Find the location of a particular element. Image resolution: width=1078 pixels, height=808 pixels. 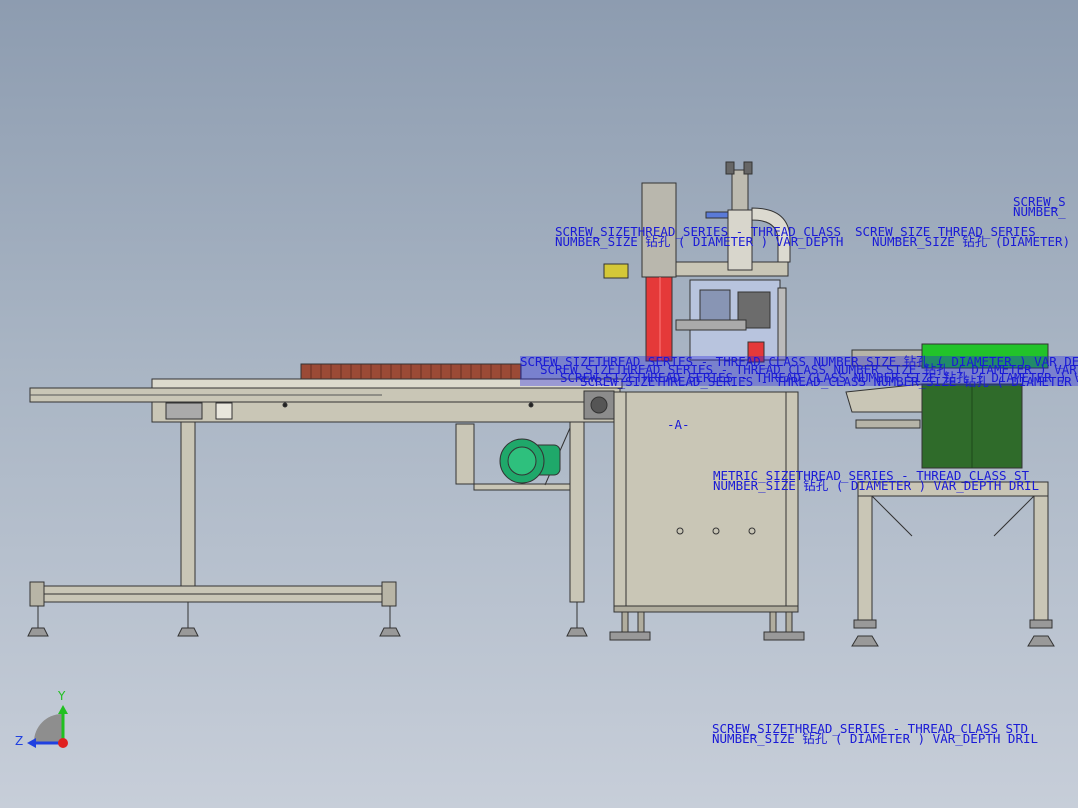

triad-base is located at coordinates (48, 728).